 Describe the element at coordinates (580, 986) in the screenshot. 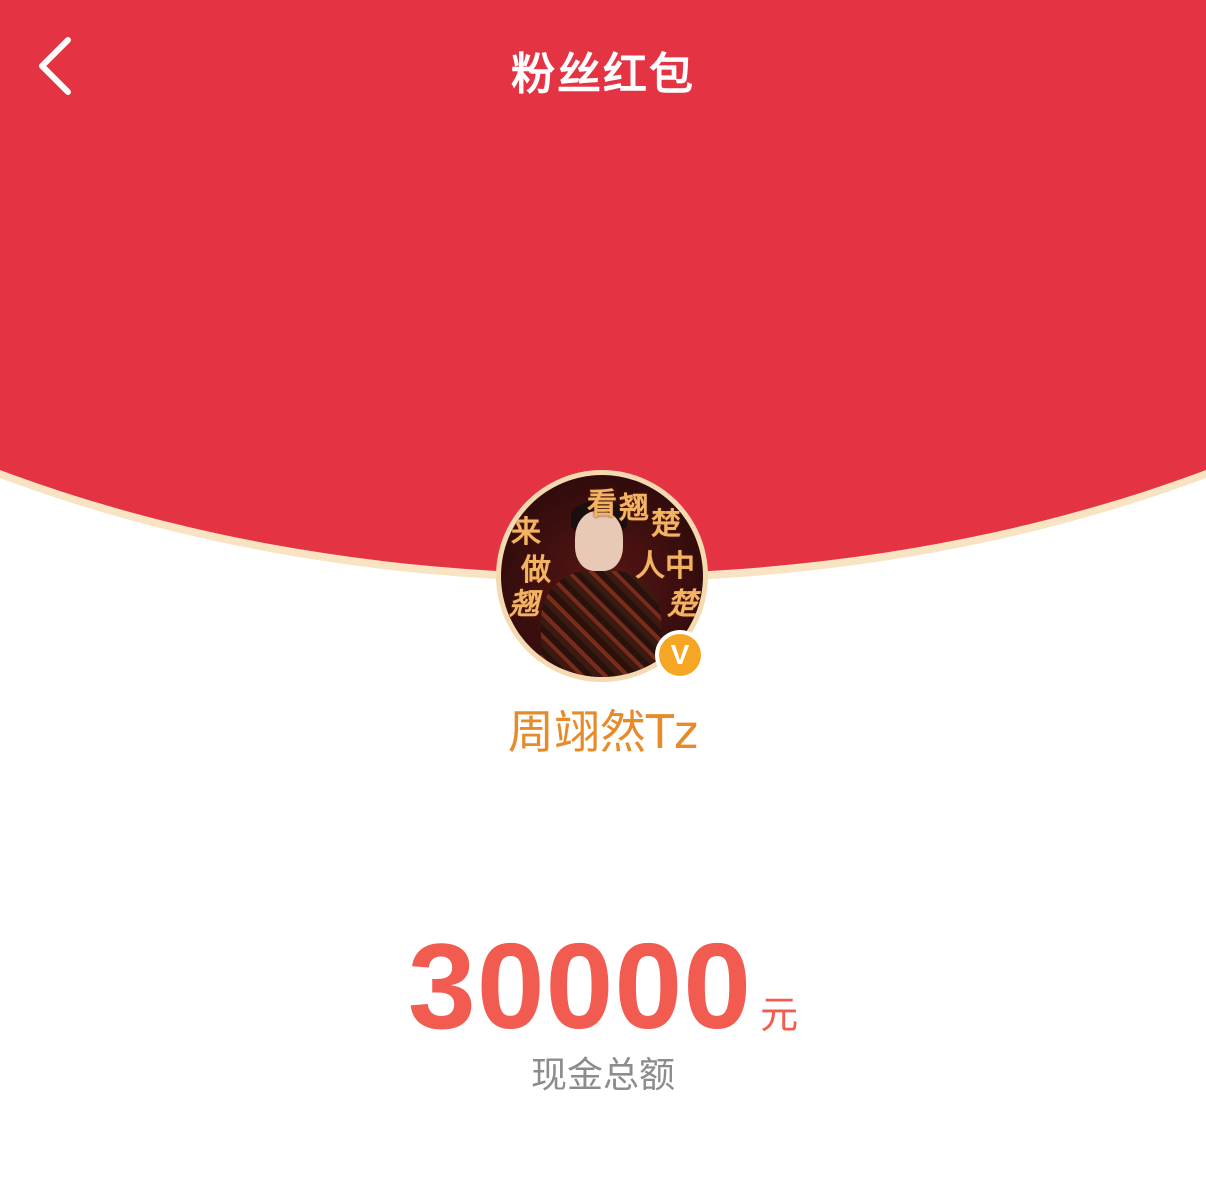

I see `cash-amount: 30000` at that location.